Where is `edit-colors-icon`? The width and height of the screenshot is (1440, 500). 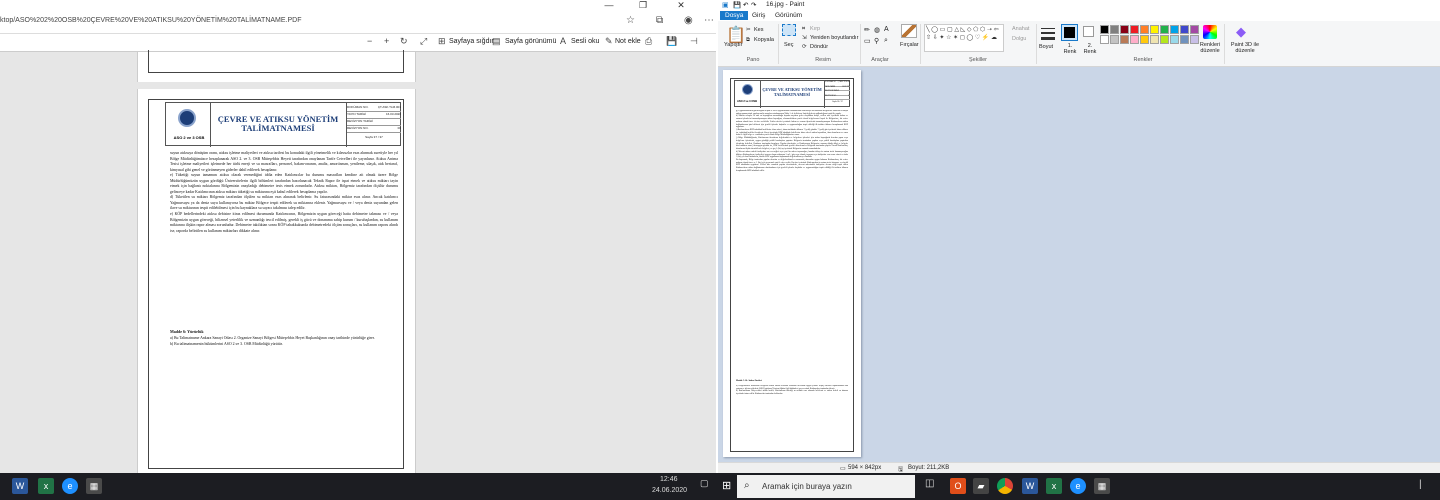 edit-colors-icon is located at coordinates (1210, 32).